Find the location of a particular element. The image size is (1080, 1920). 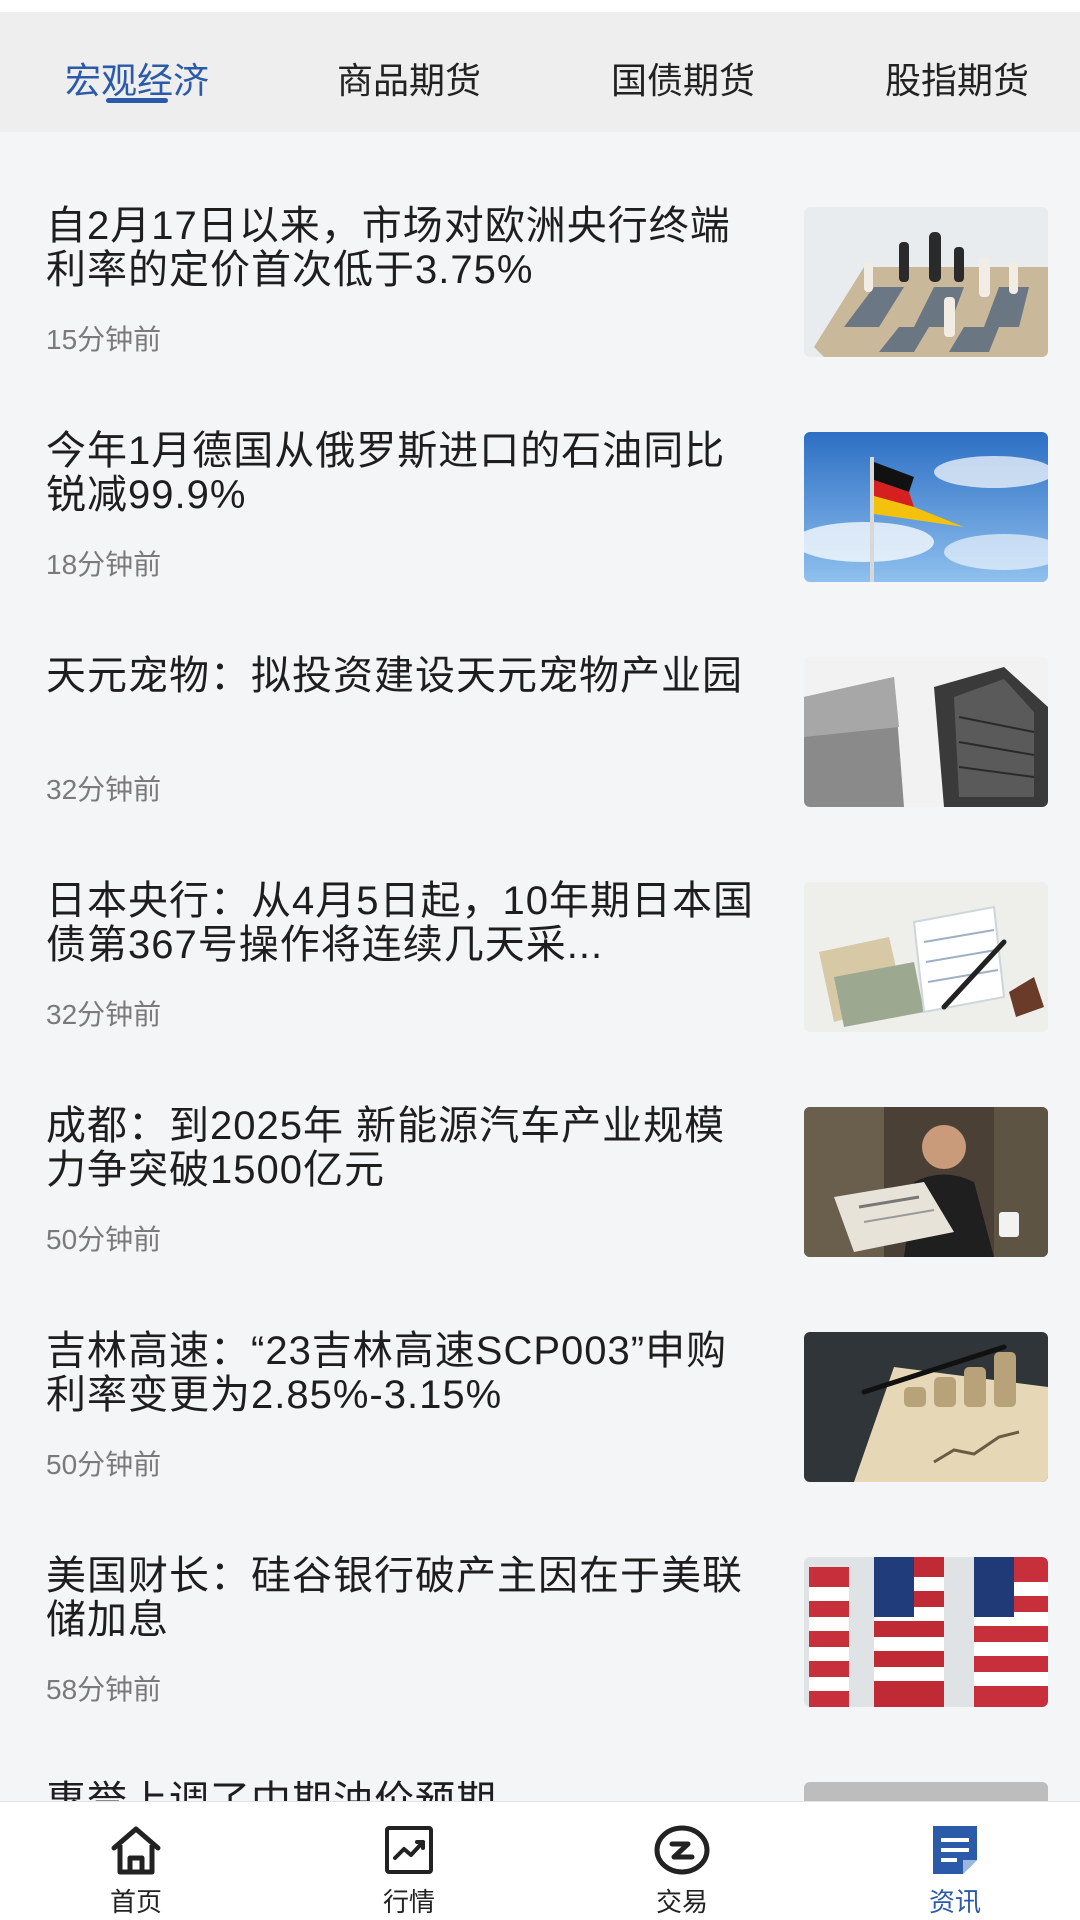

news-title: 吉林高速：“23吉林高速SCP003”申购利率变更为2.85%-3.15% is located at coordinates (387, 1373).